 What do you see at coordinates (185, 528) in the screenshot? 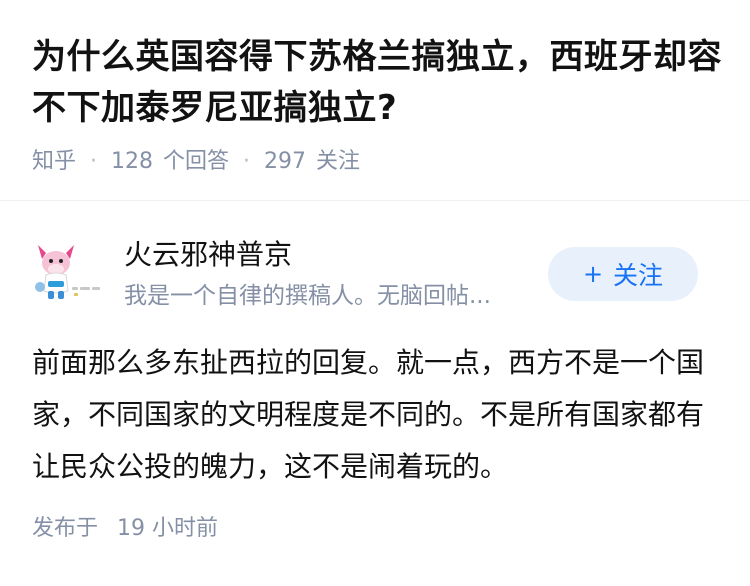
I see `time-unit: 小时前` at bounding box center [185, 528].